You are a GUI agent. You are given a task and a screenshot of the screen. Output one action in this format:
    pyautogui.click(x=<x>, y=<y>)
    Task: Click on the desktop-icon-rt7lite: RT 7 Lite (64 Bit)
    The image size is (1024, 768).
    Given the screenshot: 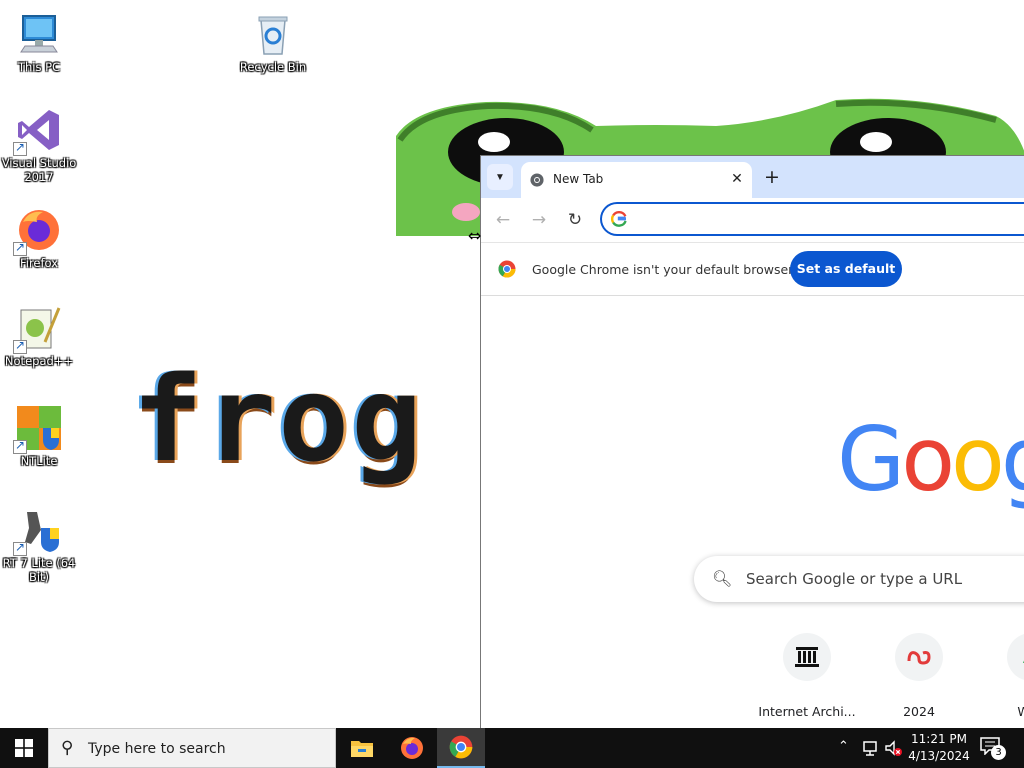 What is the action you would take?
    pyautogui.click(x=39, y=545)
    